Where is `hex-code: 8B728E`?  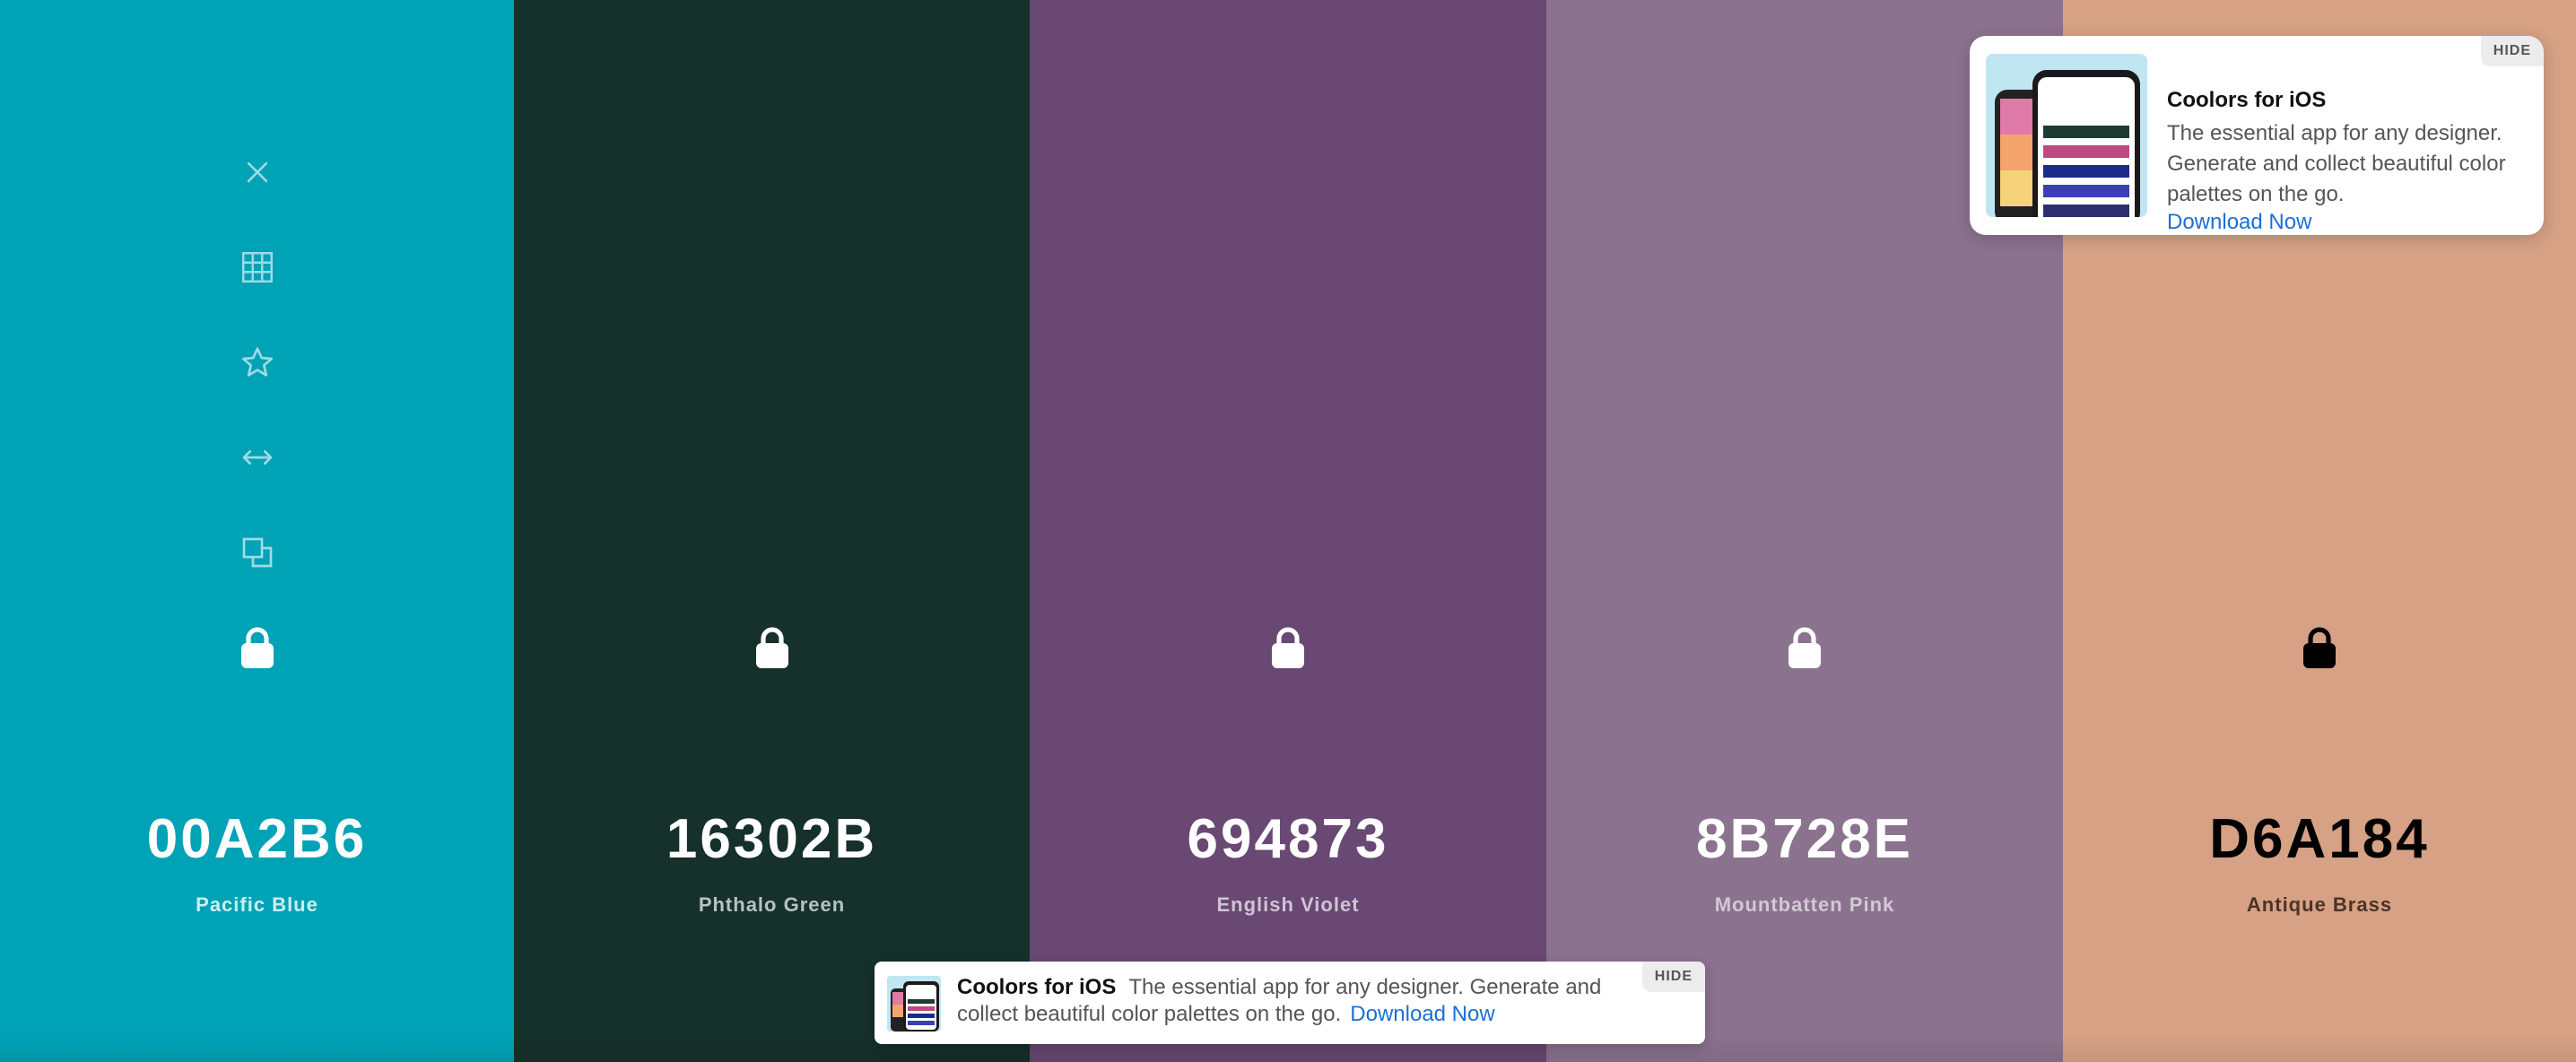 hex-code: 8B728E is located at coordinates (1804, 839).